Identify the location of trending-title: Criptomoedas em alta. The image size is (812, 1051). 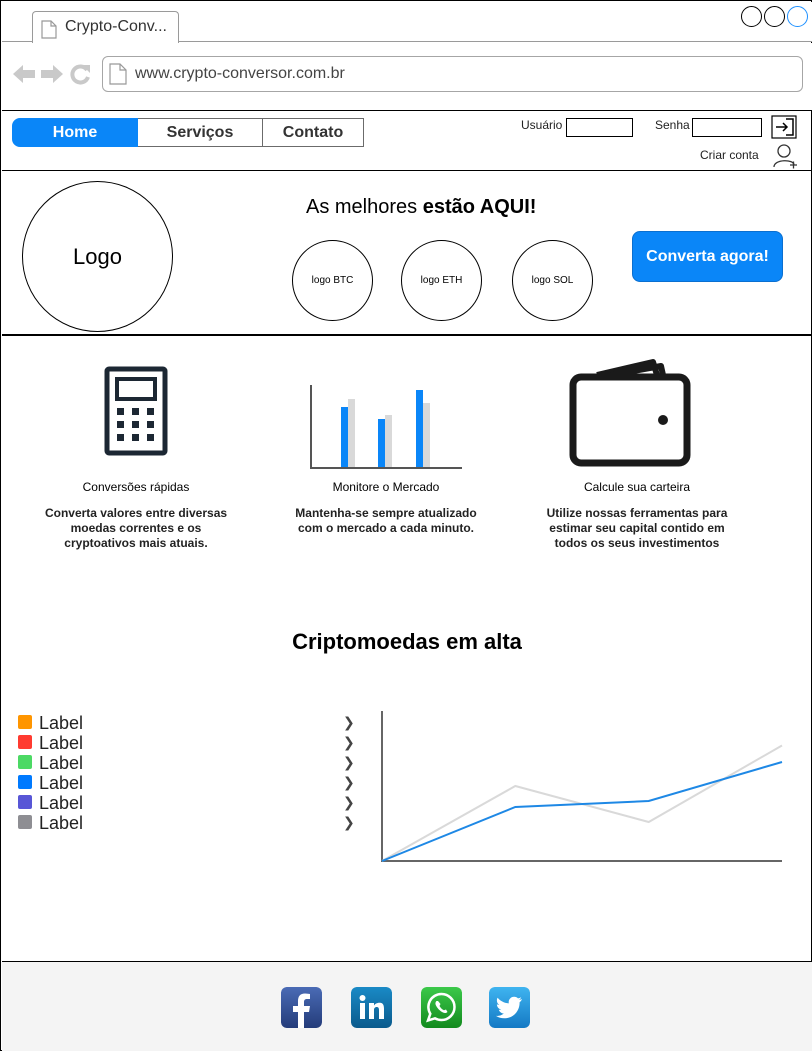
(407, 641).